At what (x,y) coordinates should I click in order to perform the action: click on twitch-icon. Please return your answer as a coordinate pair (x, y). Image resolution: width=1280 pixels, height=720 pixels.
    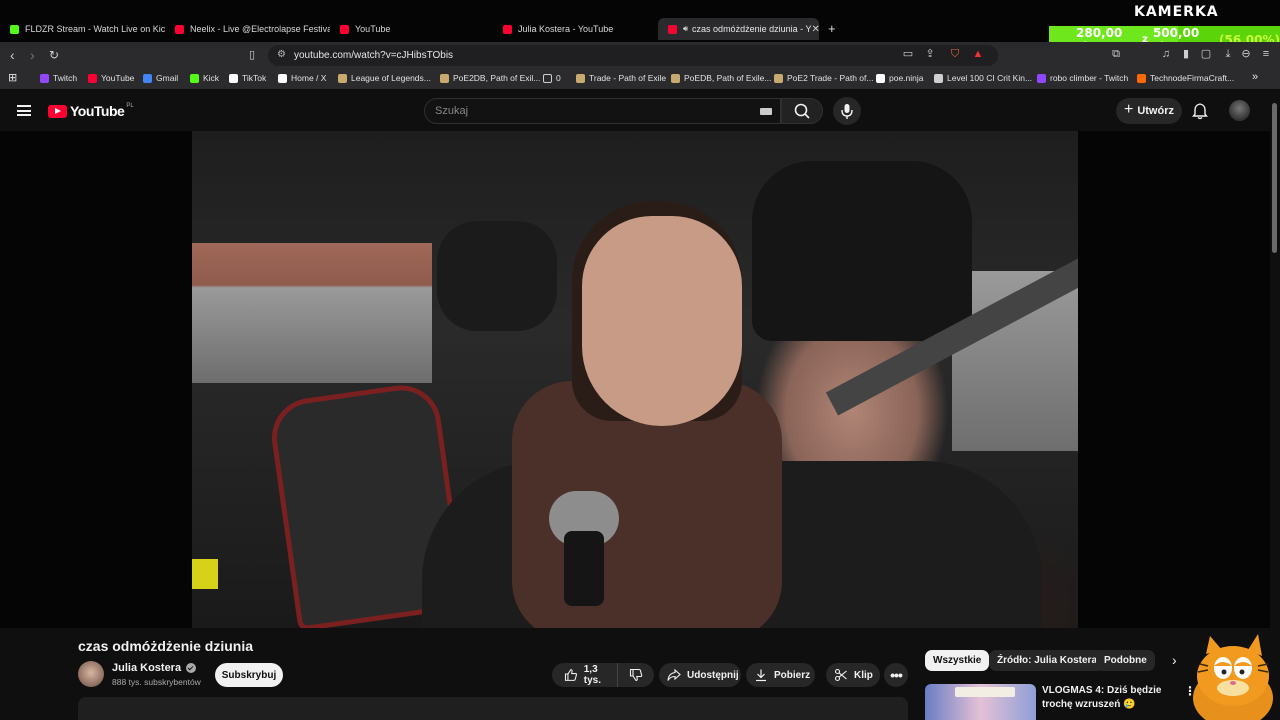
    Looking at the image, I should click on (44, 78).